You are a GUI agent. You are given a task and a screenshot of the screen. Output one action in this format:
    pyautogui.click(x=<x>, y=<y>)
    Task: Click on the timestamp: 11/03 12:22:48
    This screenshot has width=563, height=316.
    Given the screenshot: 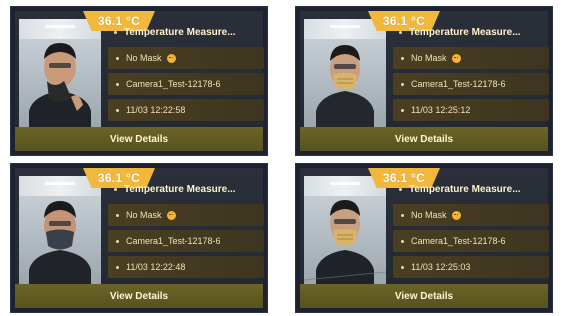 What is the action you would take?
    pyautogui.click(x=156, y=267)
    